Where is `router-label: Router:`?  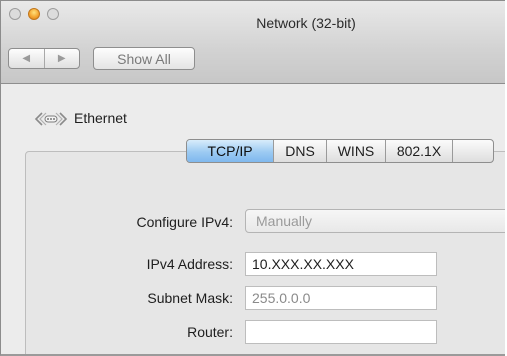 router-label: Router: is located at coordinates (210, 332).